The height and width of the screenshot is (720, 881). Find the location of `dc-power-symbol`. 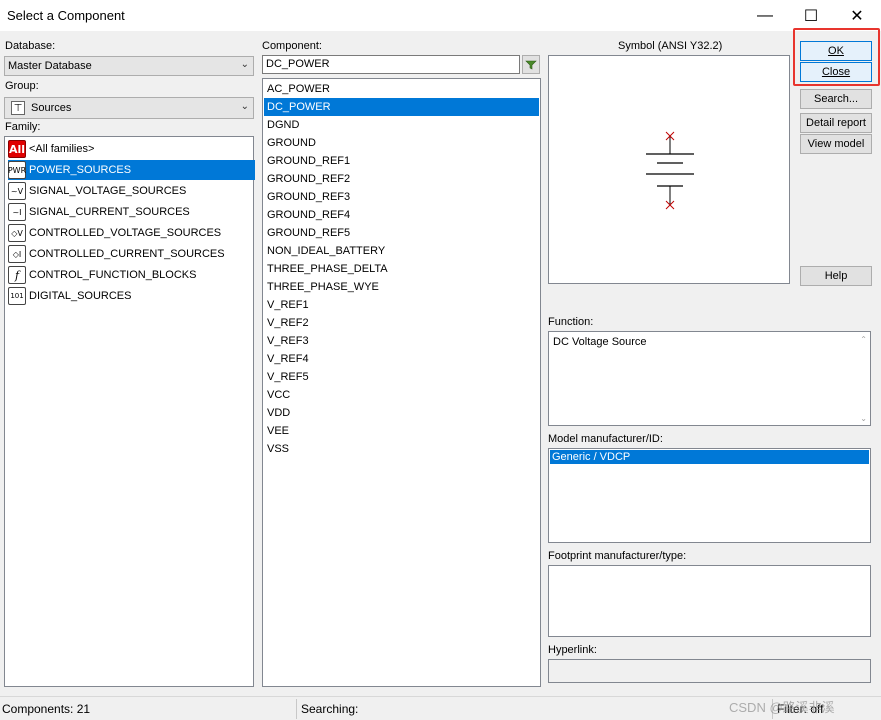

dc-power-symbol is located at coordinates (670, 170).